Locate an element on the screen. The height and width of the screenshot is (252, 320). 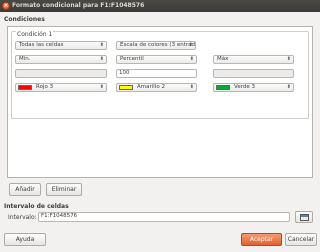
format-style-dropdown: Escala de colores (3 entradas) ⬍ is located at coordinates (156, 45).